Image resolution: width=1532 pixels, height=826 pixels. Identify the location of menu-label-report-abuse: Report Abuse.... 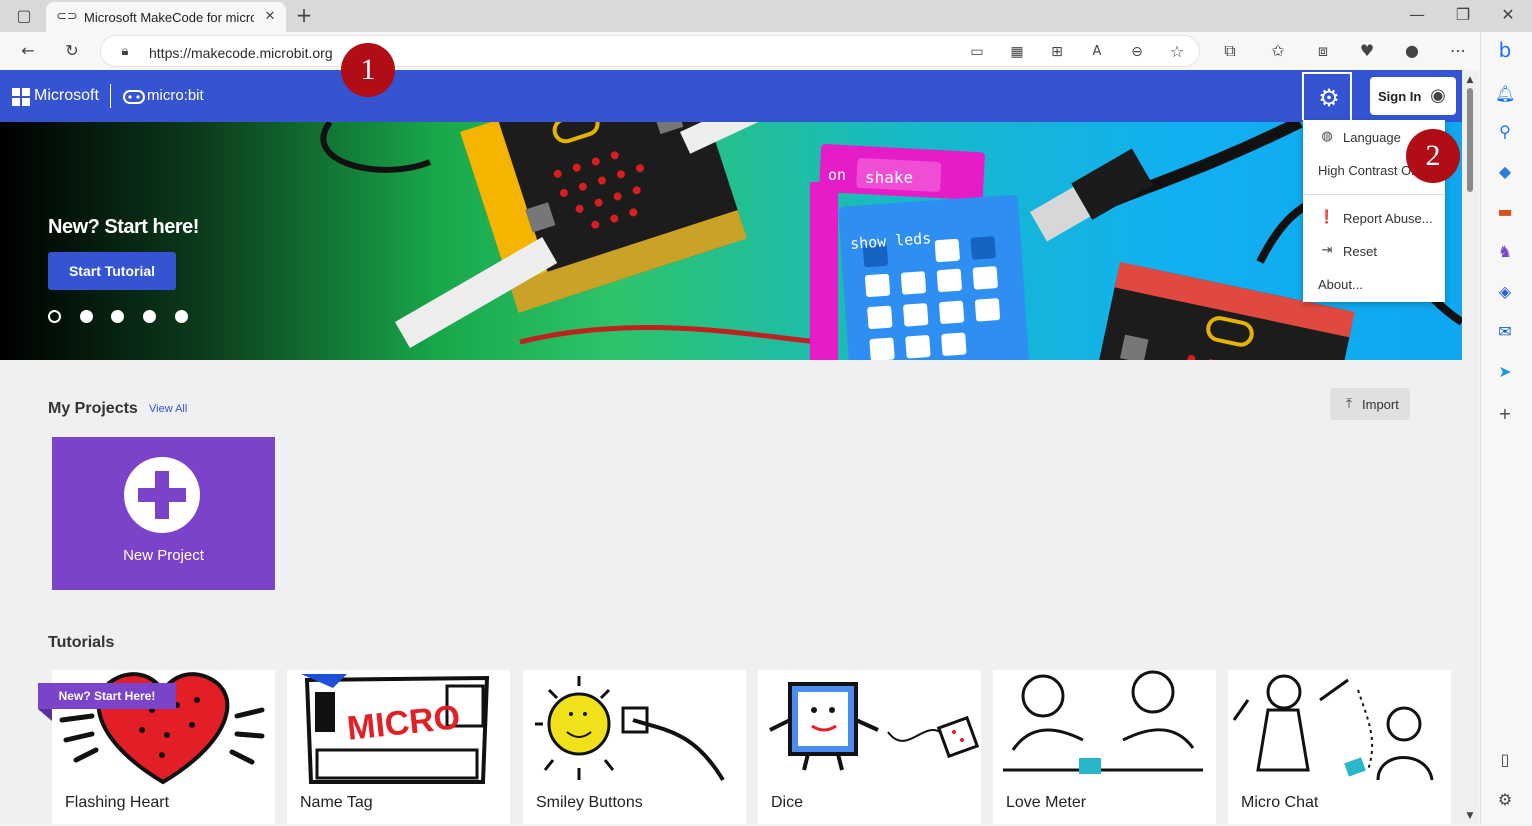
(1388, 218).